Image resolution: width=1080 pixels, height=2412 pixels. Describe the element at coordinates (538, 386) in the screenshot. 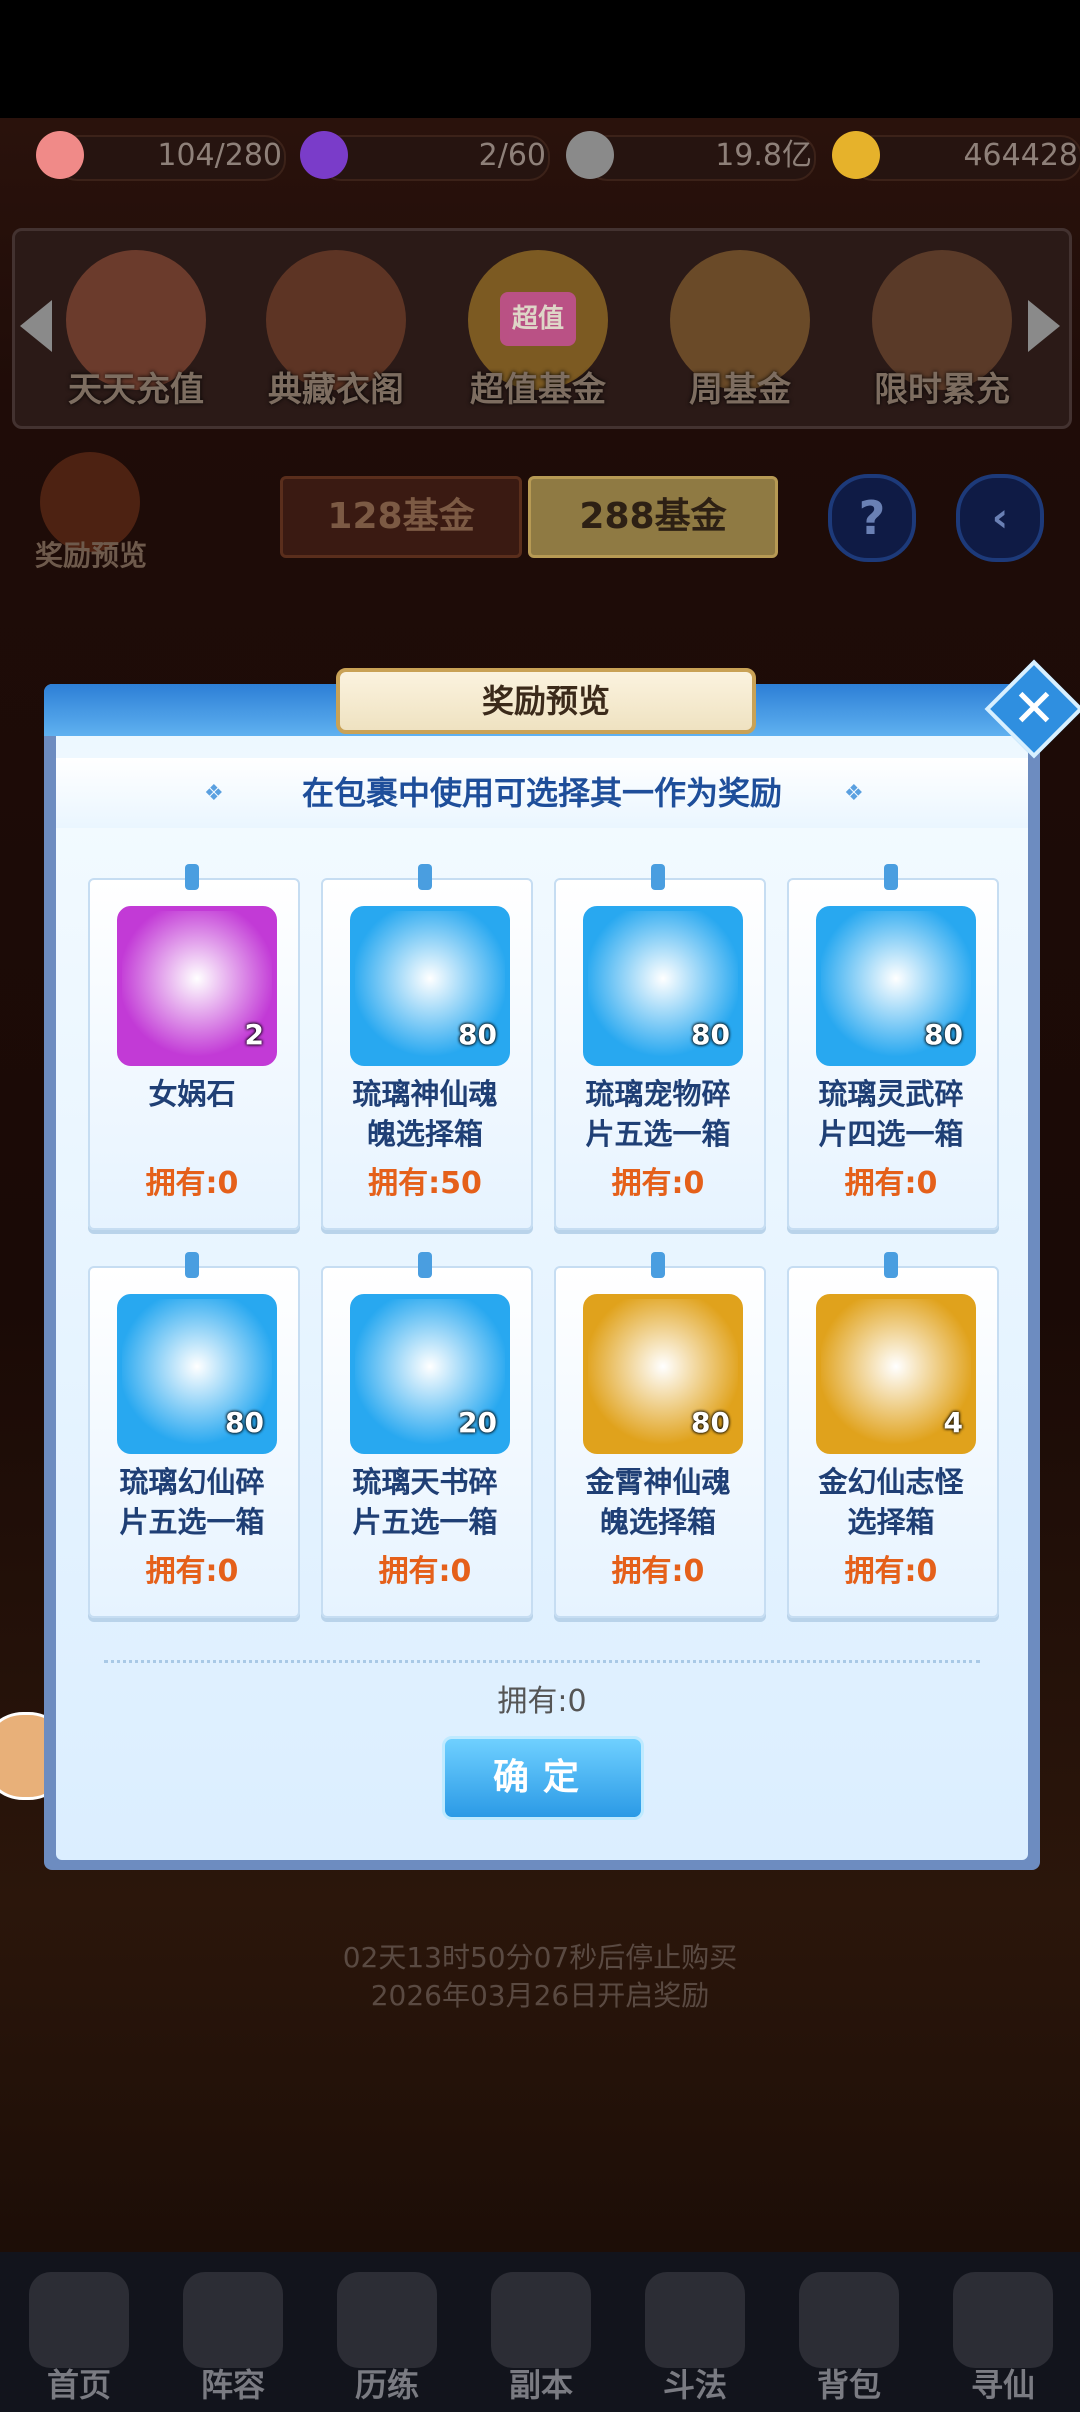

I see `category-label: 超值基金` at that location.